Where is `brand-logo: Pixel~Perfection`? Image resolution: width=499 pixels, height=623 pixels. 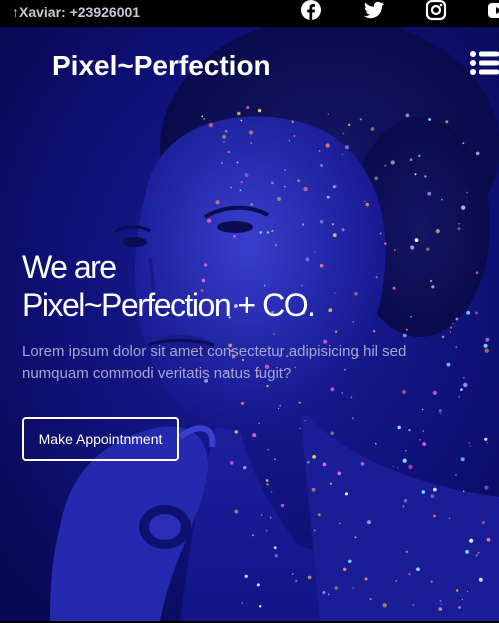 brand-logo: Pixel~Perfection is located at coordinates (161, 66).